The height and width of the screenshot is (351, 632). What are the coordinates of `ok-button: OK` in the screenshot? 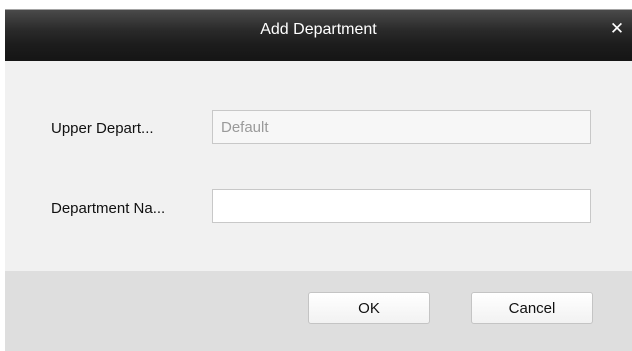 It's located at (369, 308).